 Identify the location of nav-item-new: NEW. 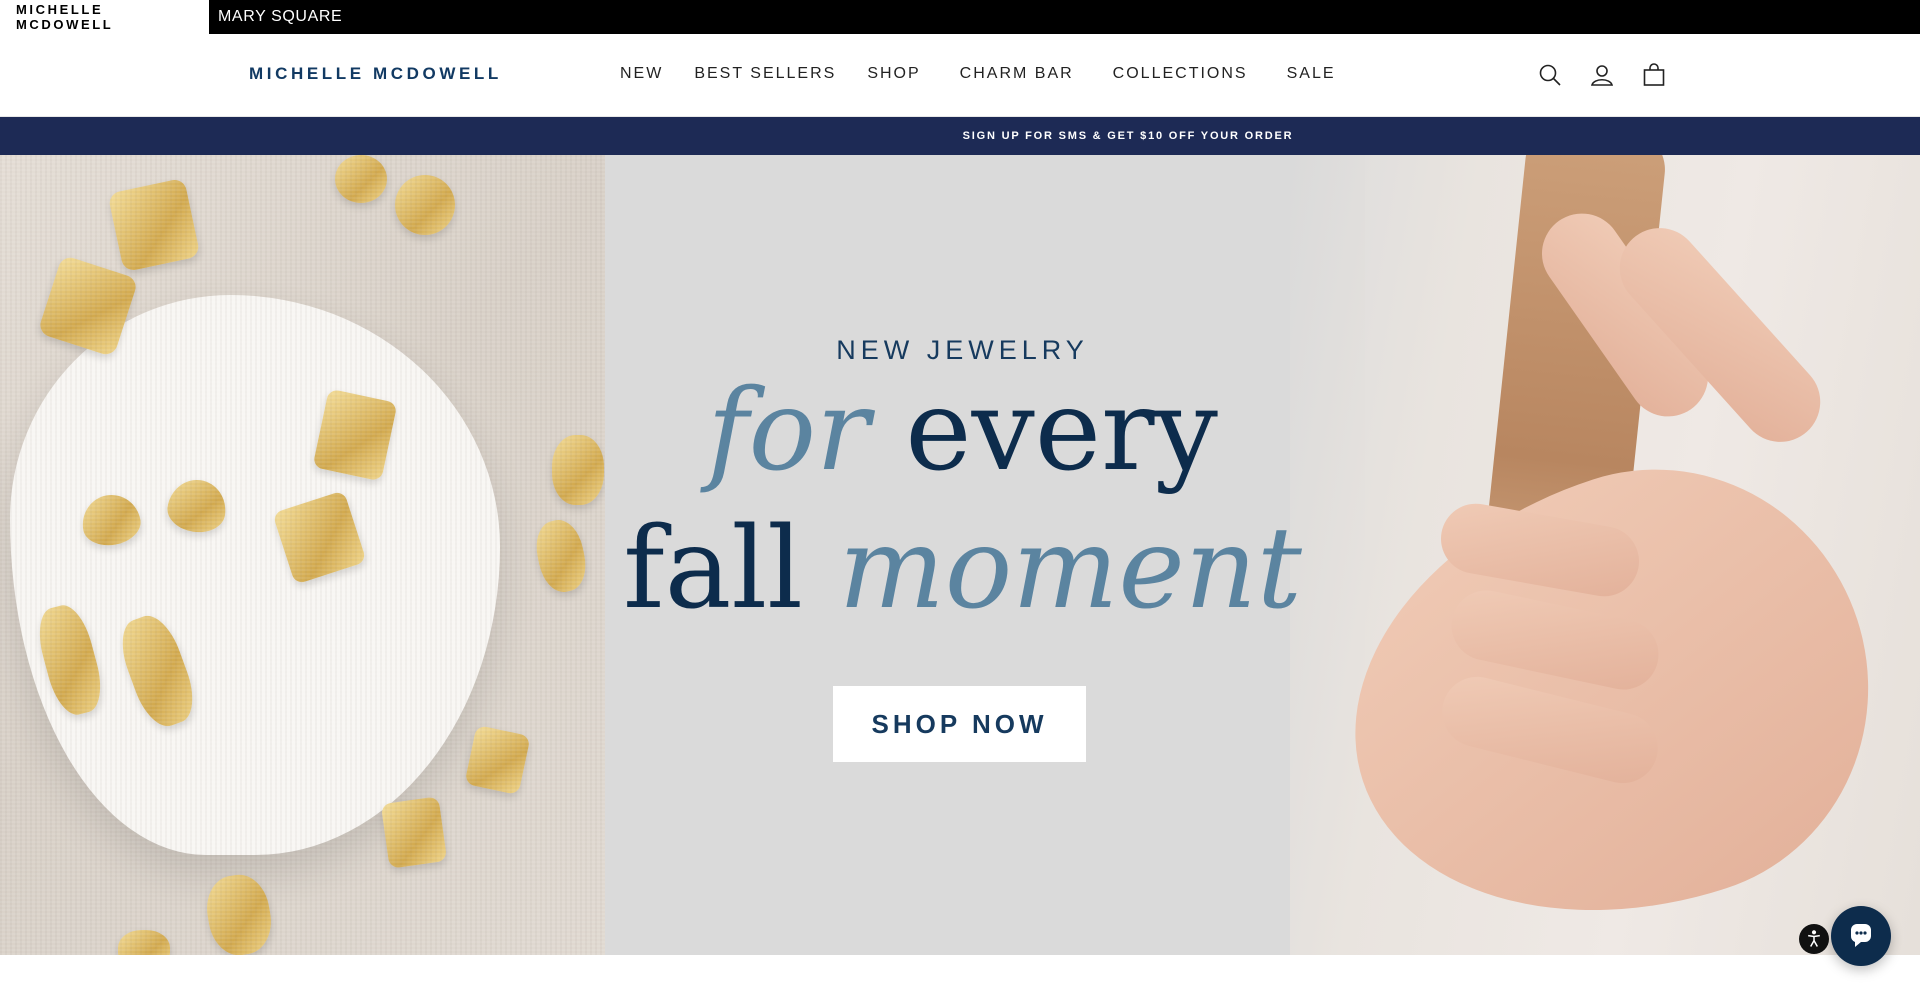
(641, 74).